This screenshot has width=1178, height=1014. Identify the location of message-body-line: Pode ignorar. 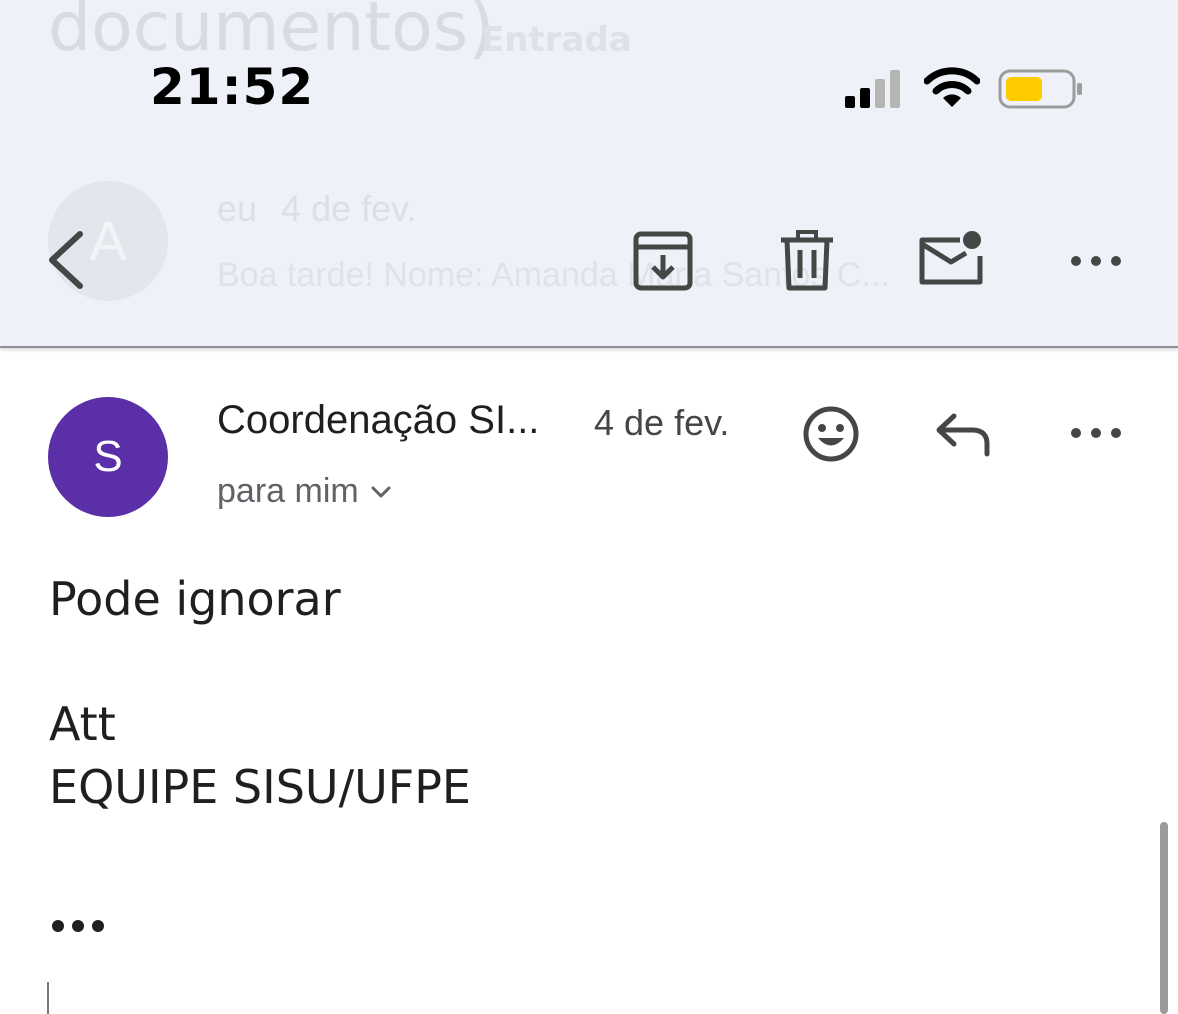
(195, 599).